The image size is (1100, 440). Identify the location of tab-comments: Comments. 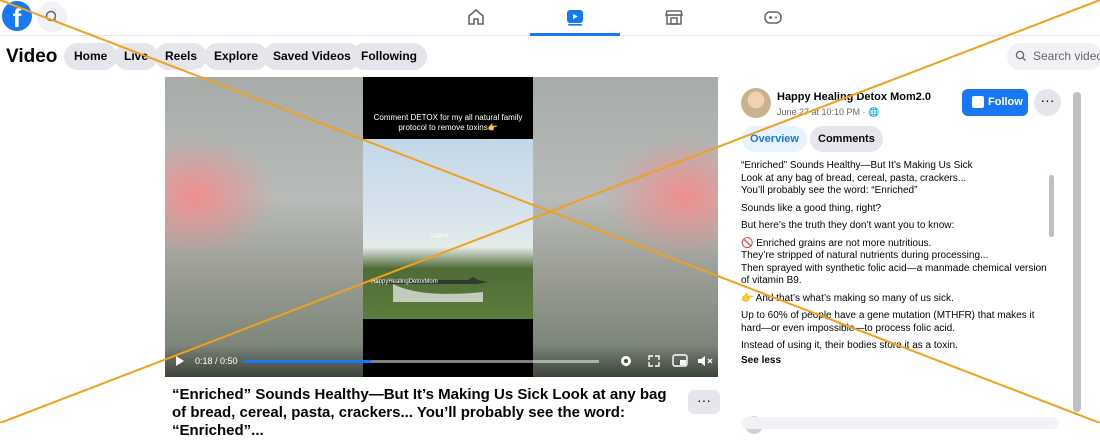
(846, 139).